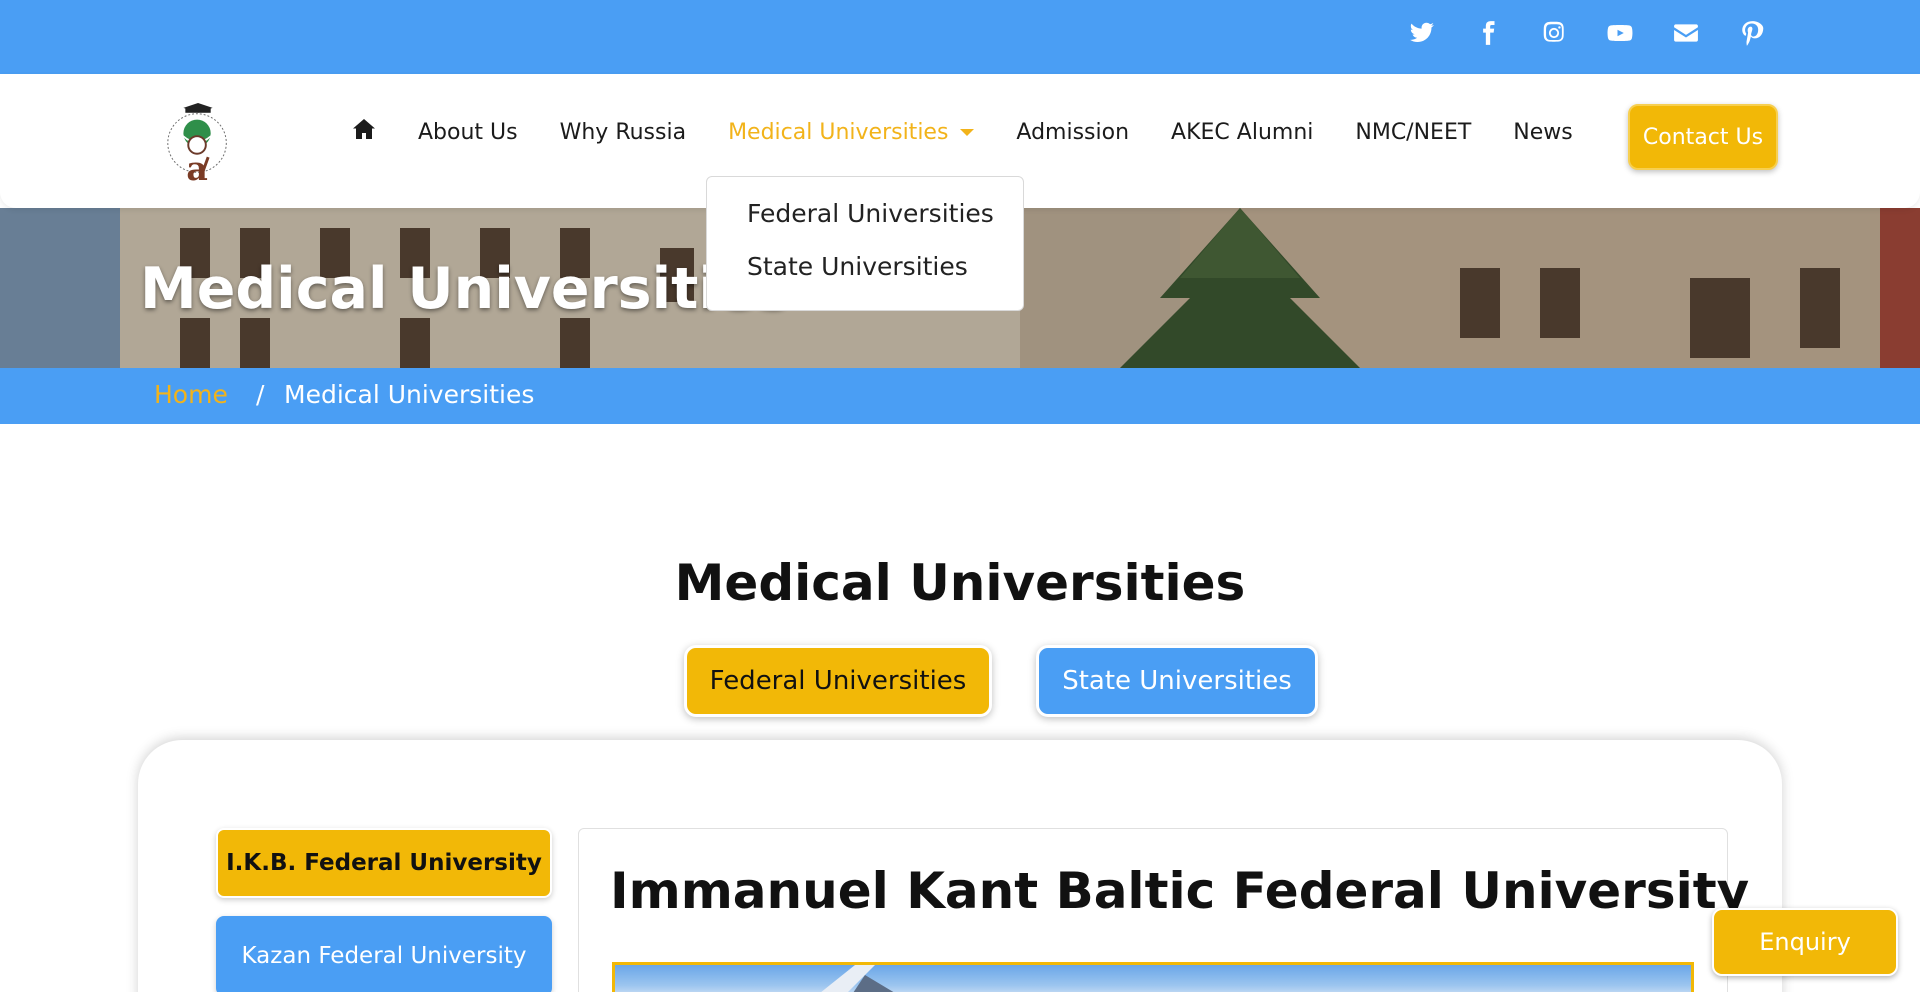  What do you see at coordinates (960, 583) in the screenshot?
I see `section-title: Medical Universities` at bounding box center [960, 583].